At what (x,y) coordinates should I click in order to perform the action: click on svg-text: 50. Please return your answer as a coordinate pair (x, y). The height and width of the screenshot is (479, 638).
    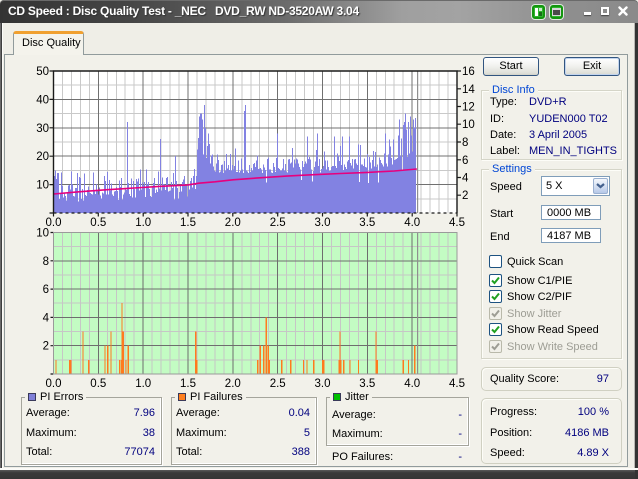
    Looking at the image, I should click on (42, 72).